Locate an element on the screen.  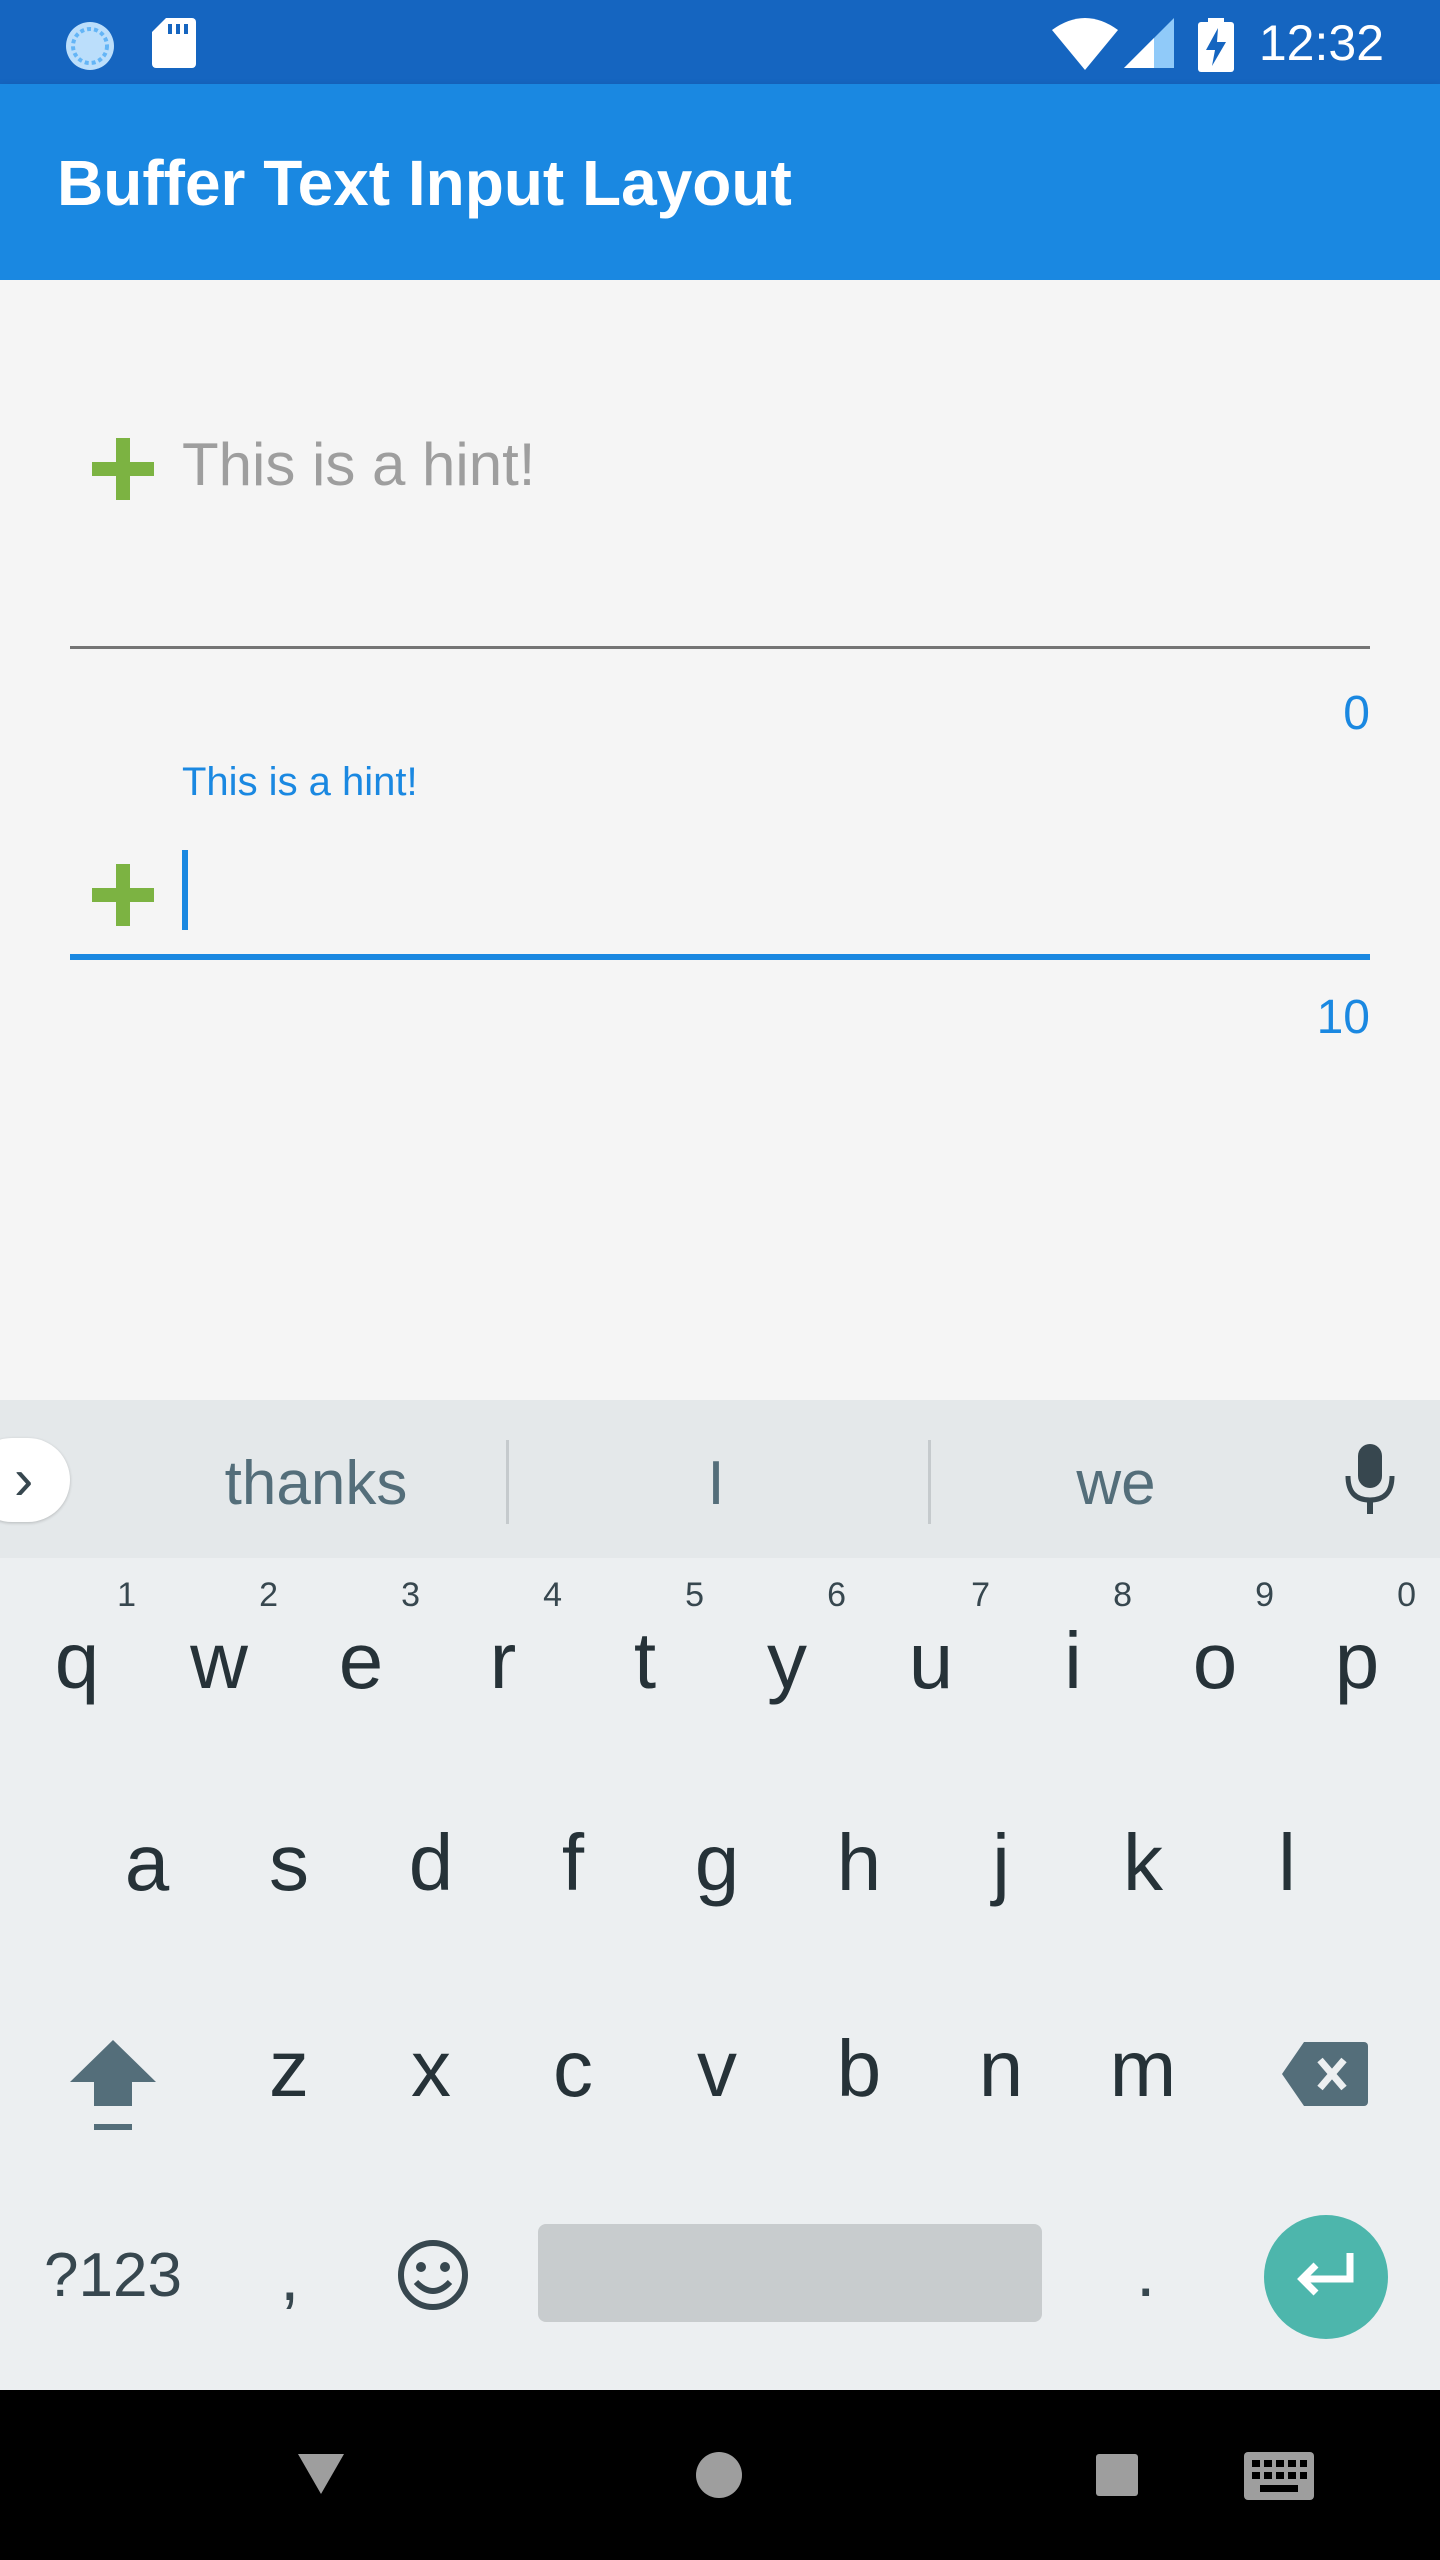
key-z: z is located at coordinates (289, 2069).